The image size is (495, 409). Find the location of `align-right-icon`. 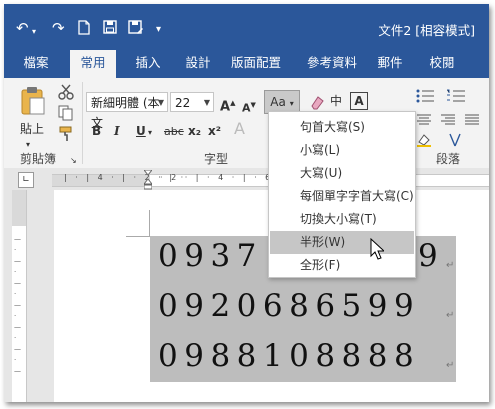

align-right-icon is located at coordinates (448, 120).